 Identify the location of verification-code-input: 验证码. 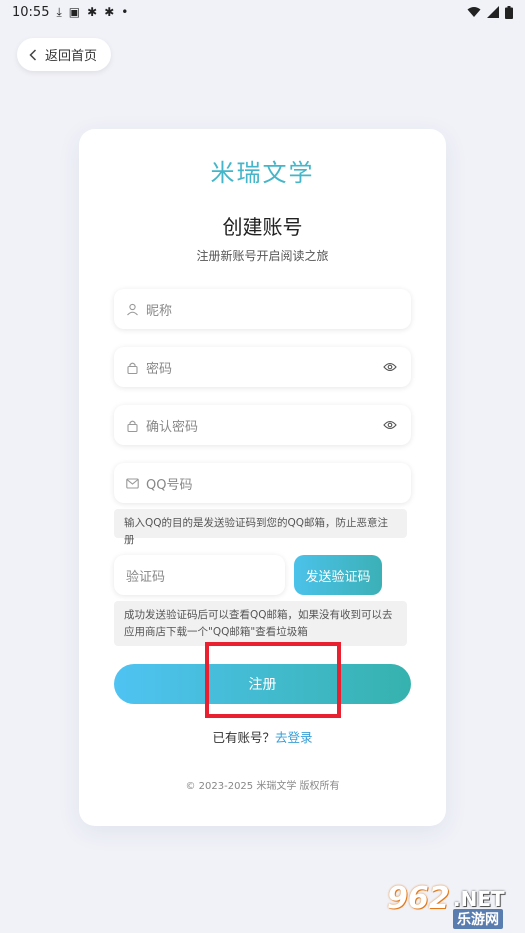
(199, 575).